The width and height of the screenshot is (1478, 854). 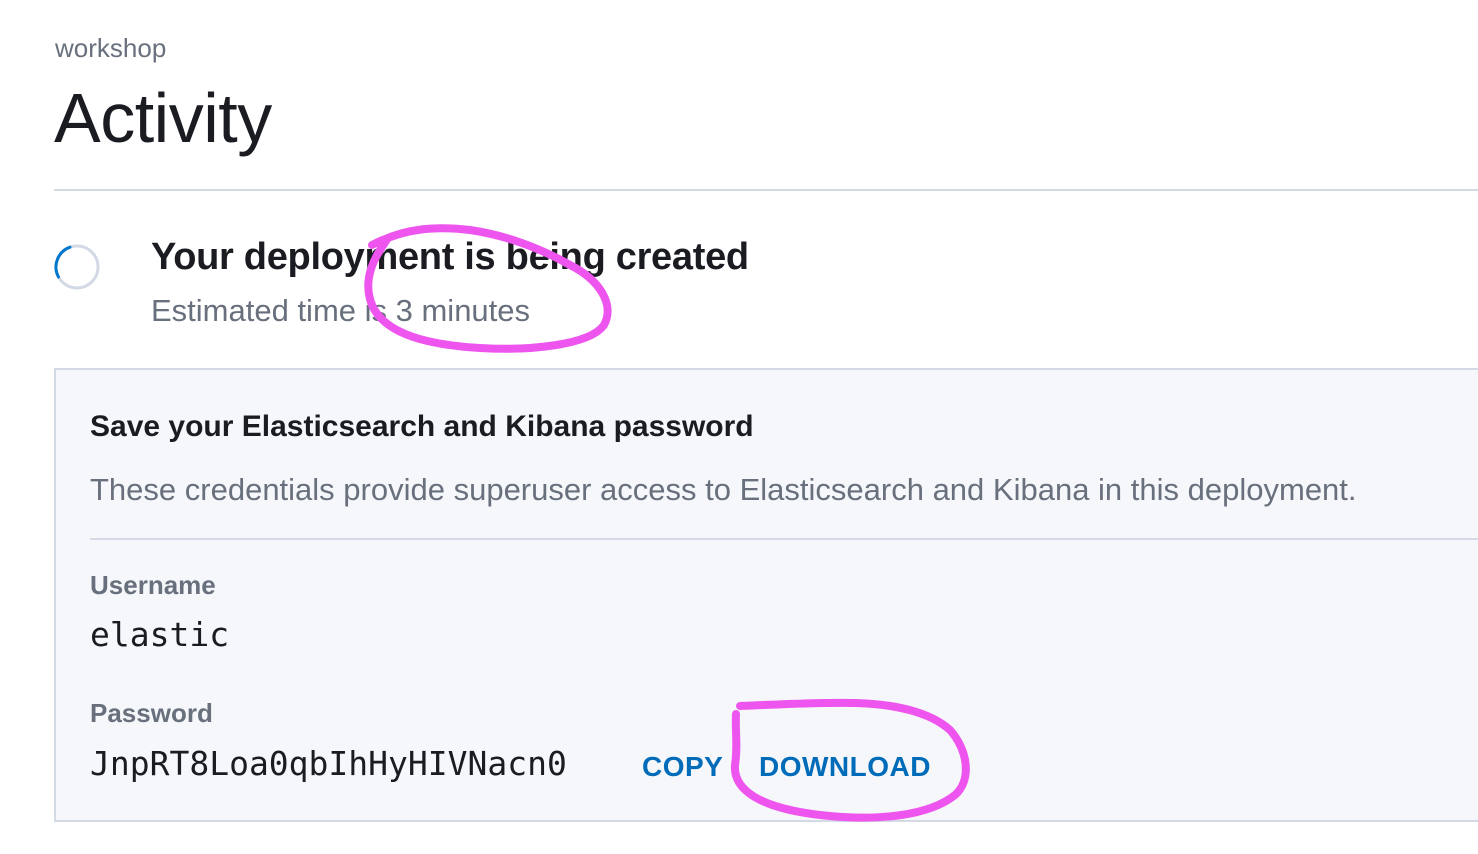 I want to click on username-label: Username, so click(x=153, y=585).